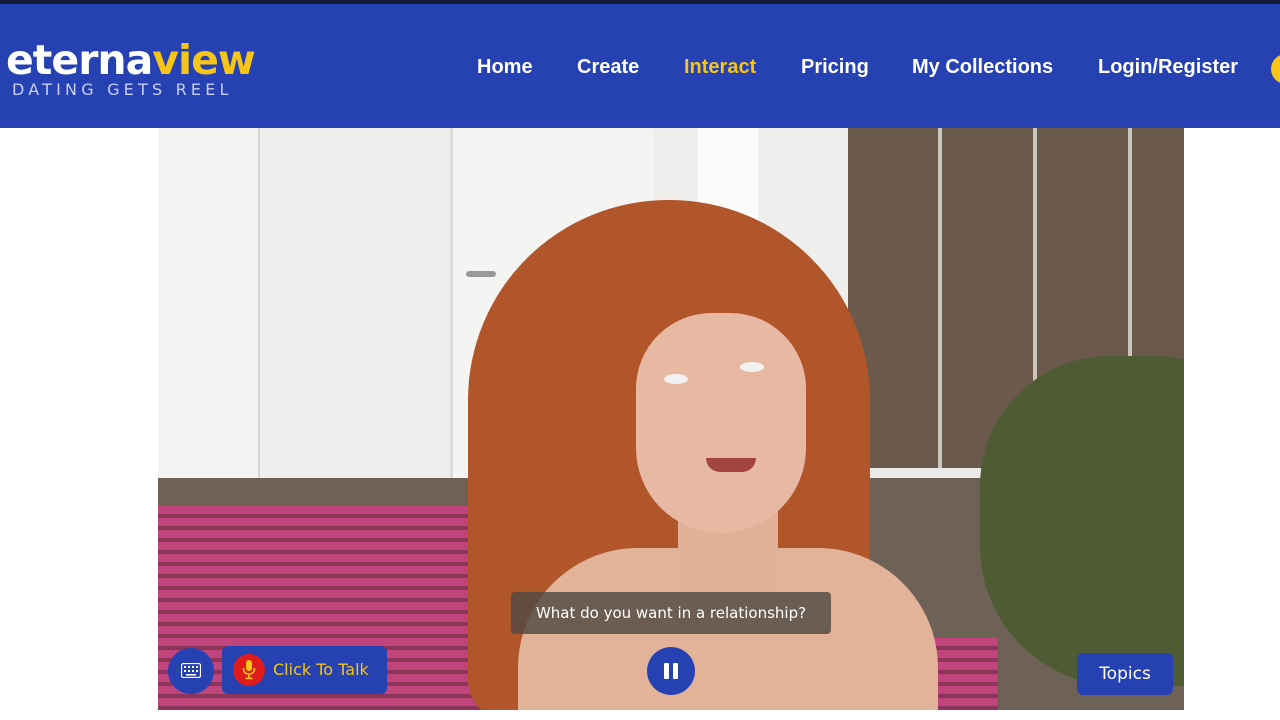 This screenshot has width=1280, height=720. I want to click on person-mouth, so click(731, 465).